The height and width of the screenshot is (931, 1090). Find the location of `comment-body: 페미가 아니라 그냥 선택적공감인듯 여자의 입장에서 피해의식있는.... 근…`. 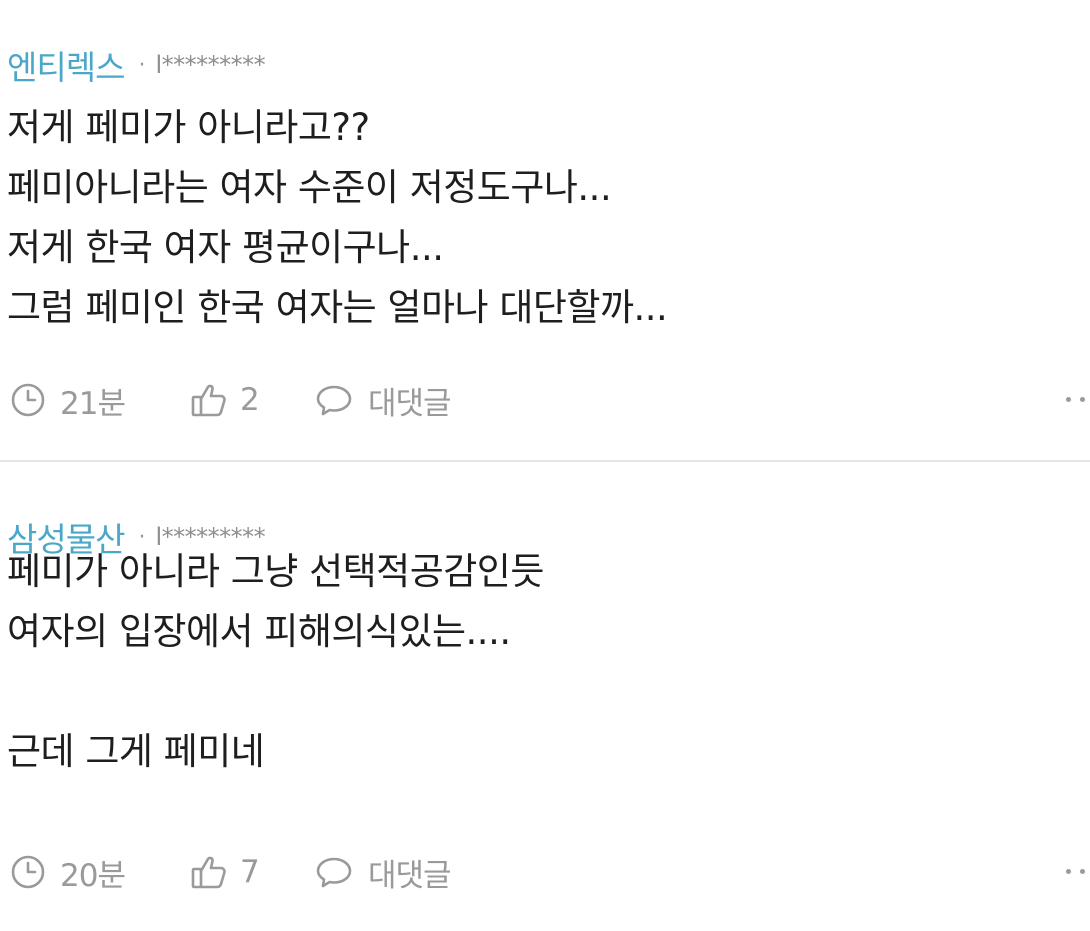

comment-body: 페미가 아니라 그냥 선택적공감인듯 여자의 입장에서 피해의식있는.... 근… is located at coordinates (275, 662).